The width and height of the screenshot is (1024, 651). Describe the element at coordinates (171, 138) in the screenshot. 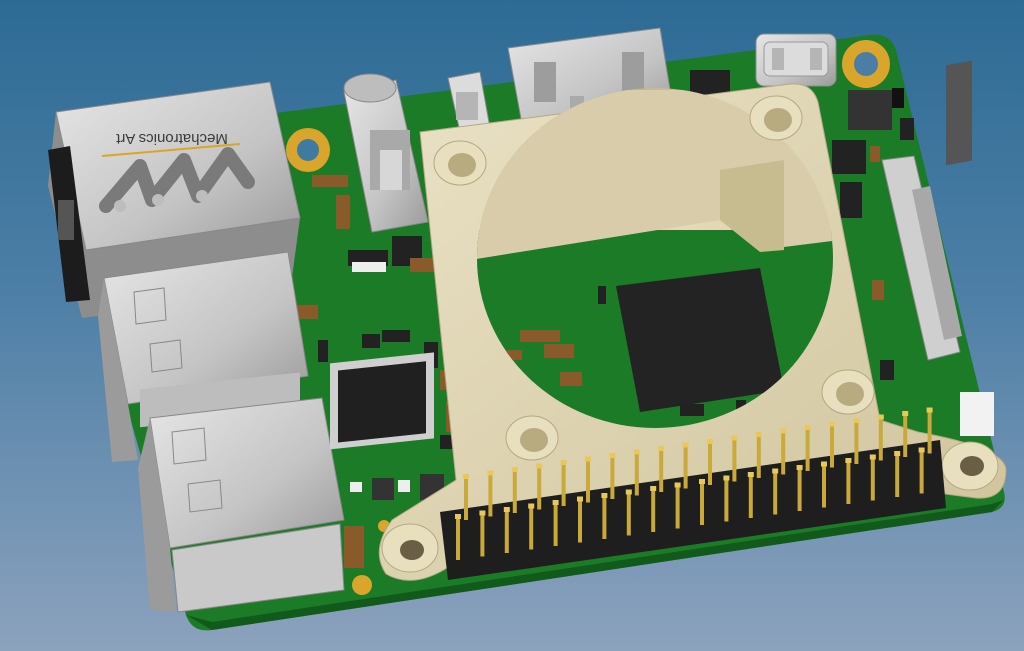

I see `brand-logo-text: Mechatronics Art` at that location.